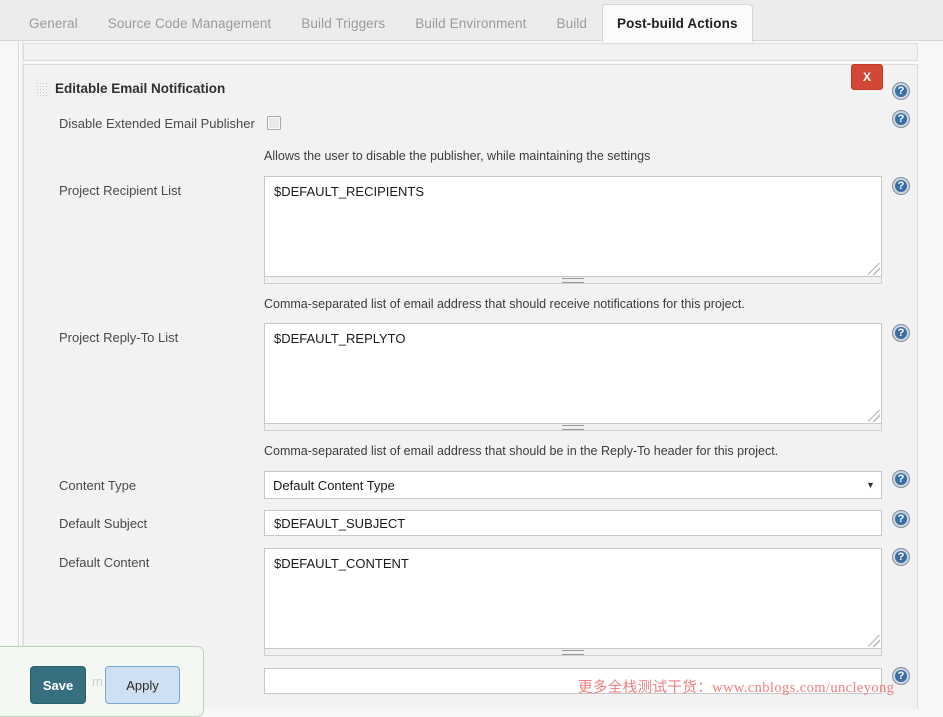 This screenshot has height=717, width=943. I want to click on label-disable-extended-email-publisher: Disable Extended Email Publisher, so click(157, 123).